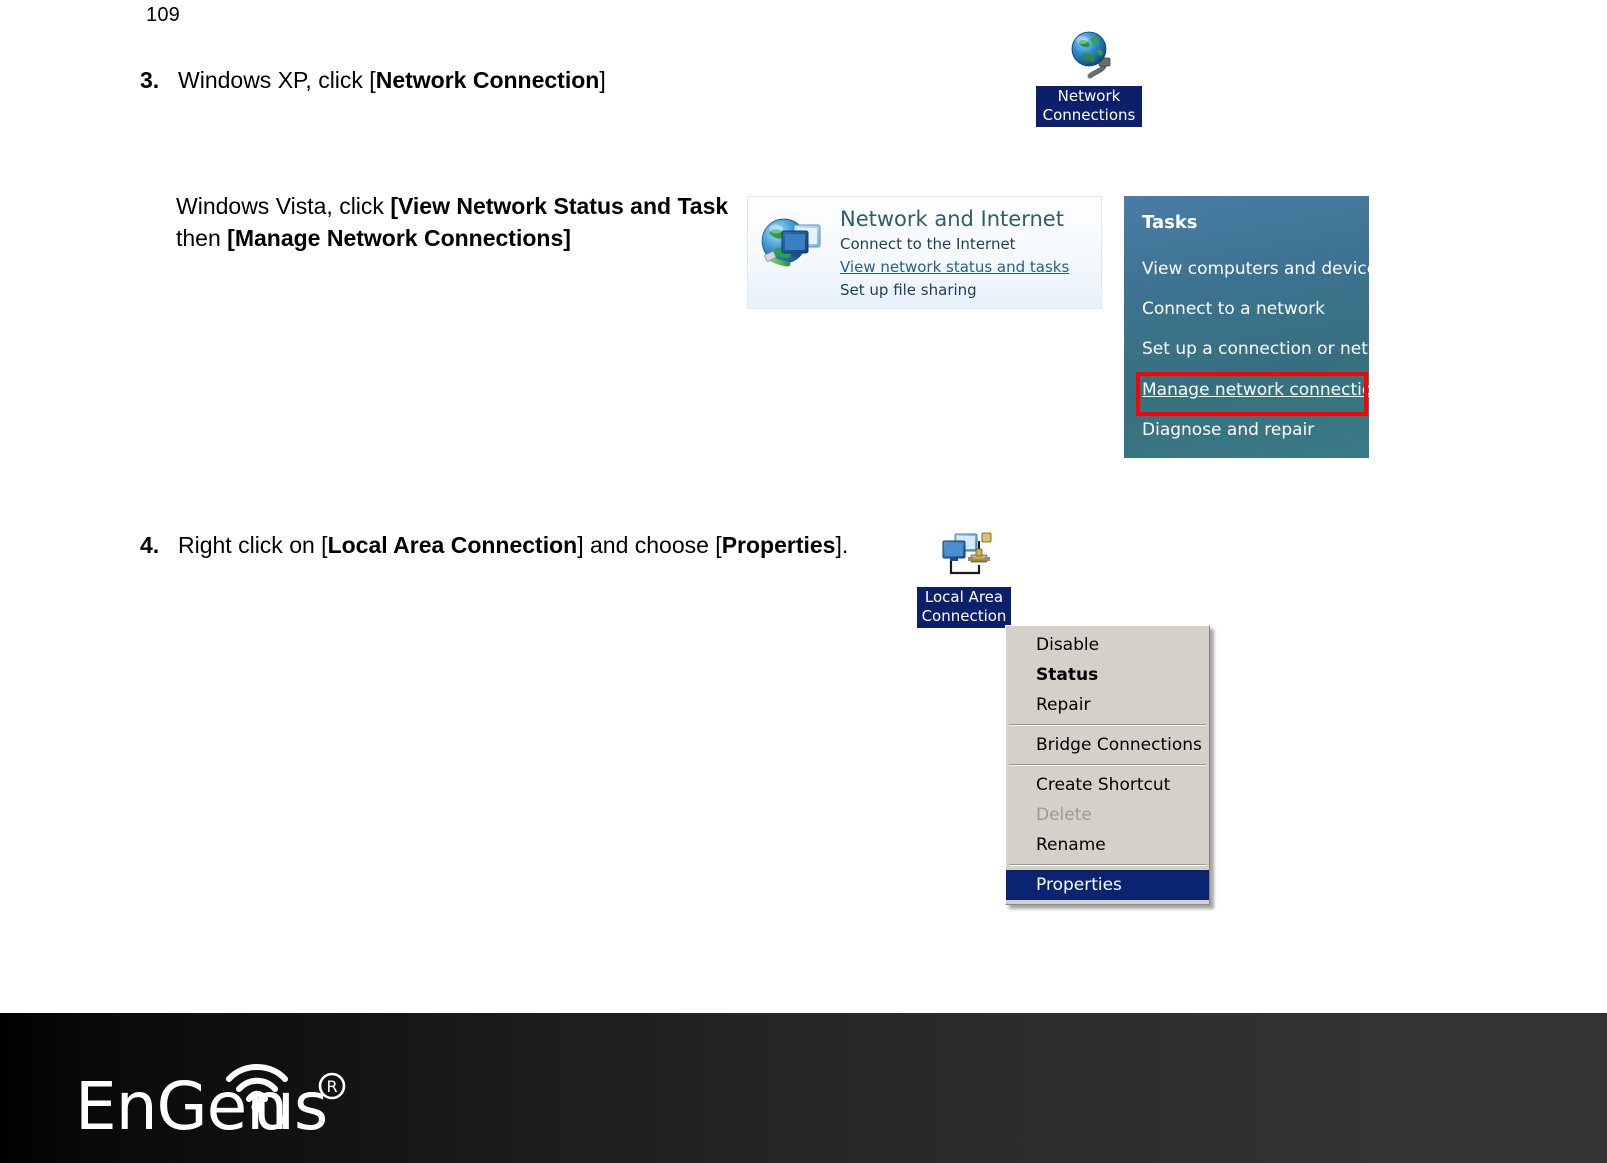 Image resolution: width=1607 pixels, height=1163 pixels. I want to click on step-3-text-bold: Network Connection, so click(487, 80).